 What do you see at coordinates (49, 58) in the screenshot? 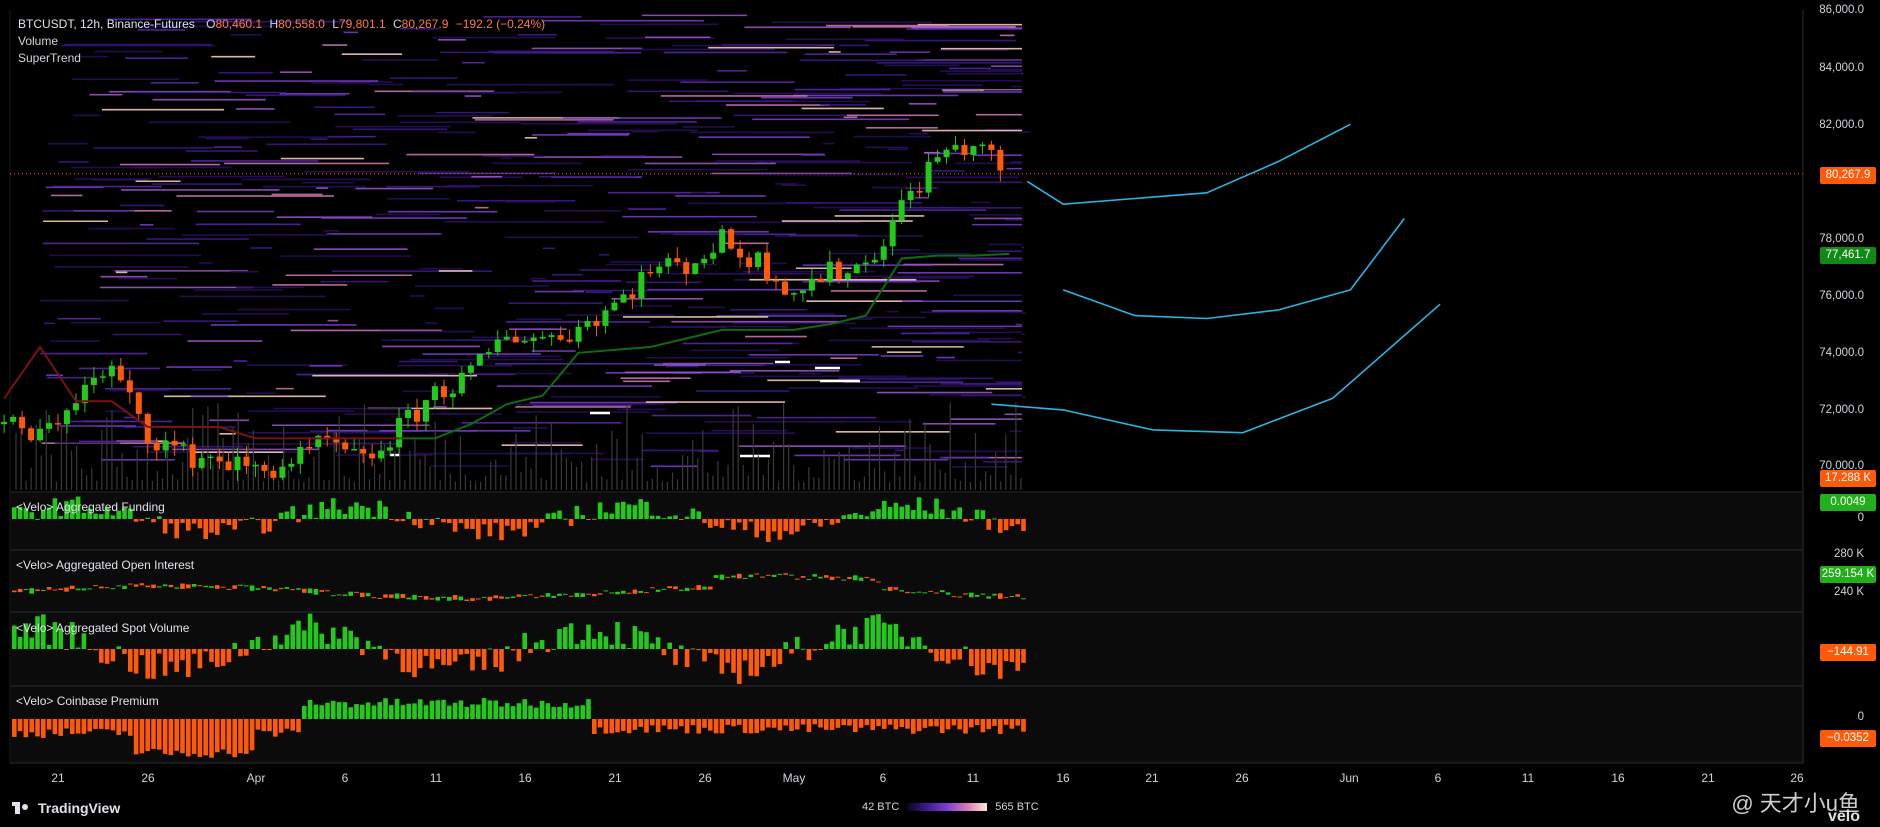
I see `indicator-supertrend-label: SuperTrend` at bounding box center [49, 58].